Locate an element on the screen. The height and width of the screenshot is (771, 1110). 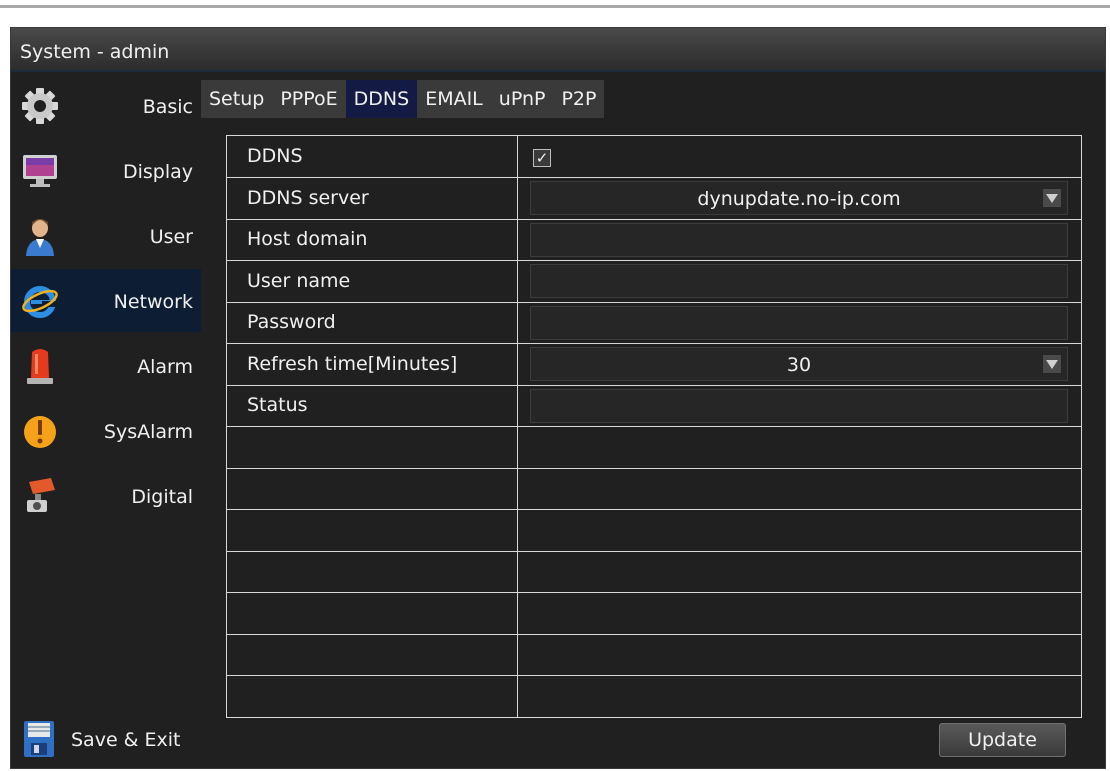
sidebar-item-alarm: Alarm is located at coordinates (106, 365).